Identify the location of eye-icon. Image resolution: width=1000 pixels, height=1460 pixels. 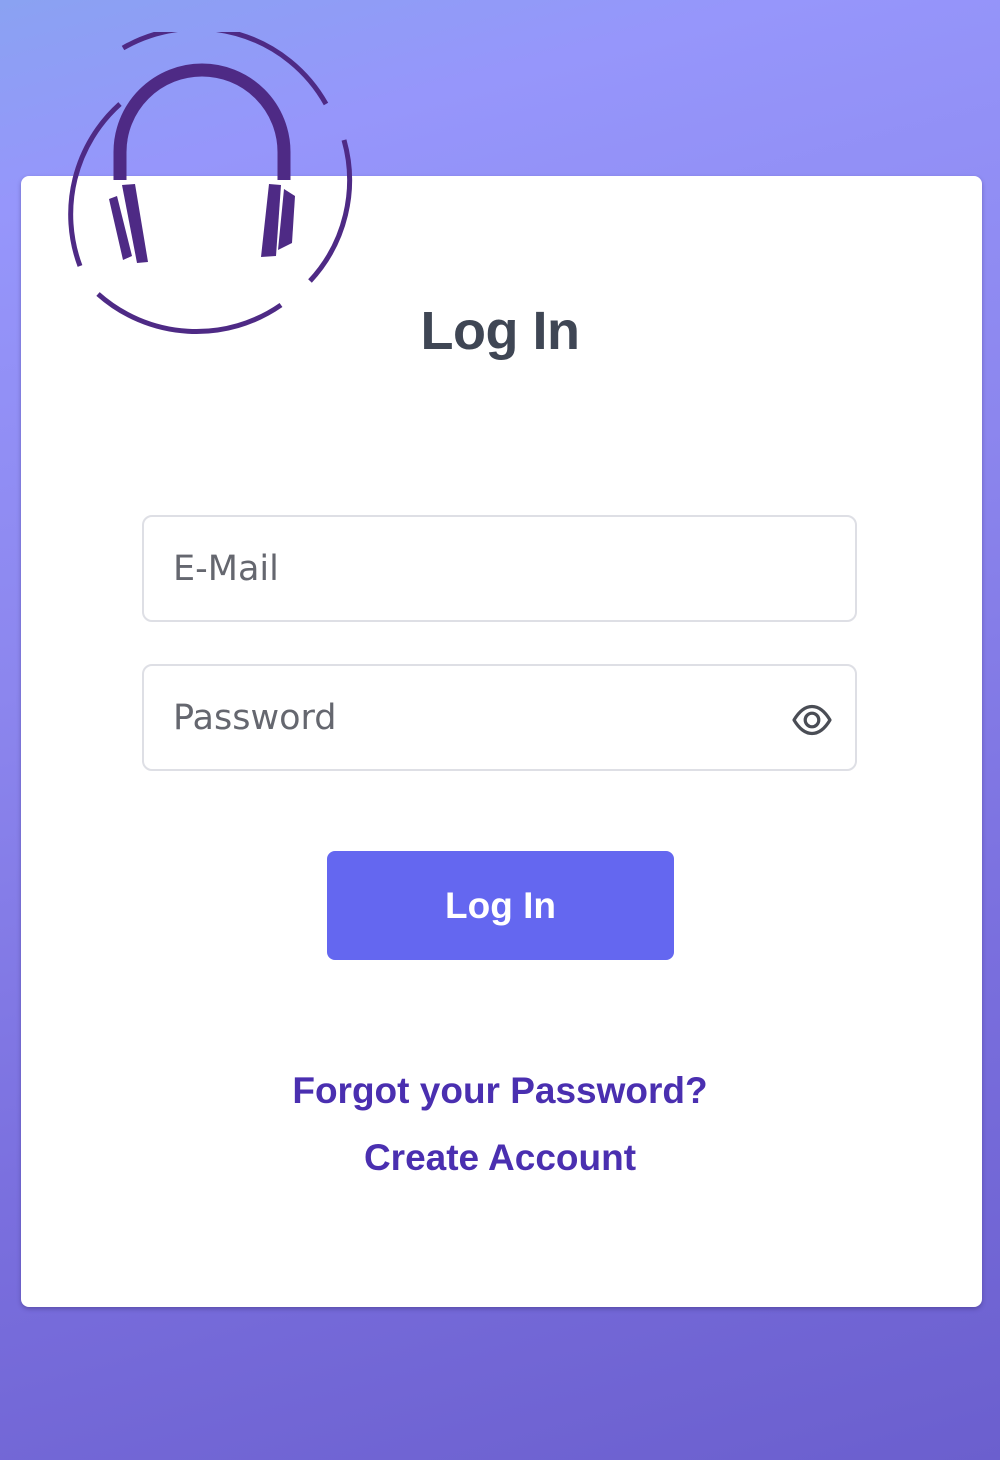
(812, 720).